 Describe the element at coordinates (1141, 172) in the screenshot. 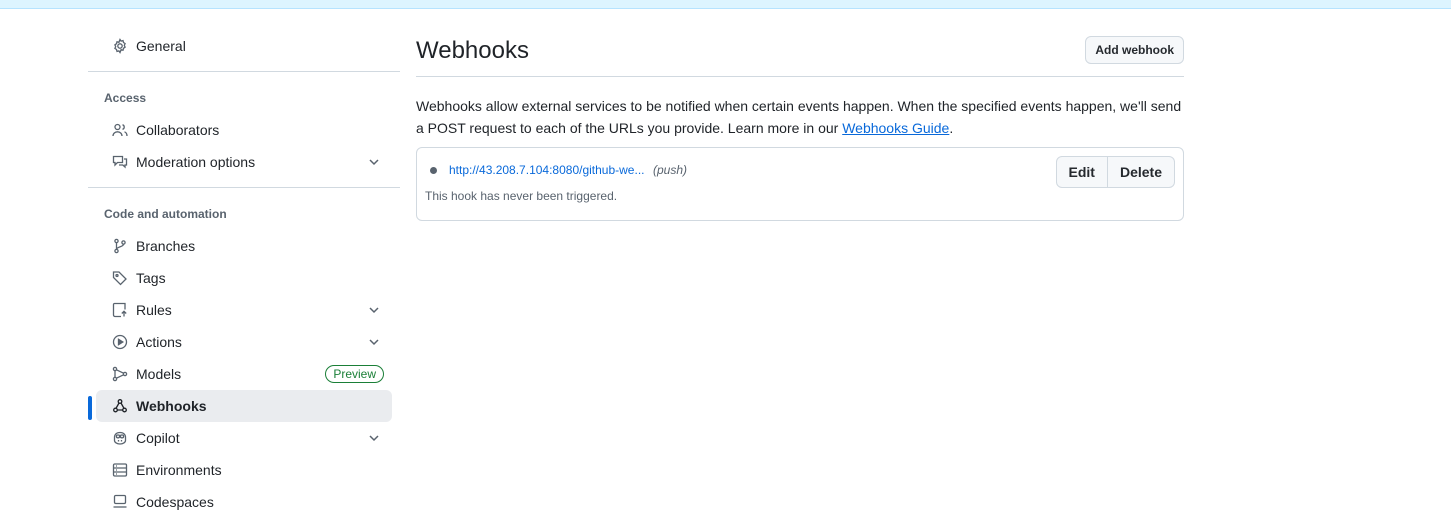

I see `delete-button: Delete` at that location.